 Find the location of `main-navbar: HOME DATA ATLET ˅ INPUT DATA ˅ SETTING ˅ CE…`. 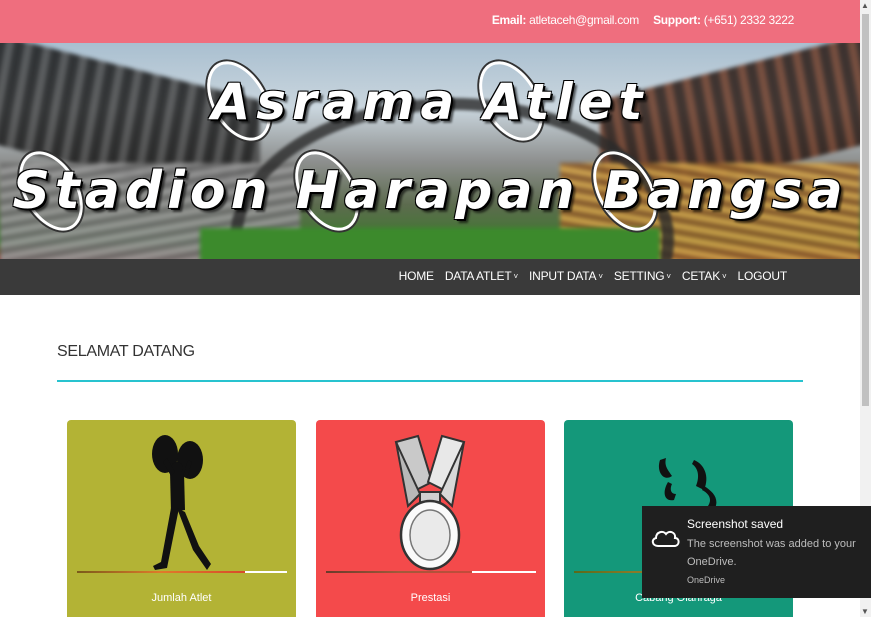

main-navbar: HOME DATA ATLET ˅ INPUT DATA ˅ SETTING ˅ CE… is located at coordinates (430, 277).